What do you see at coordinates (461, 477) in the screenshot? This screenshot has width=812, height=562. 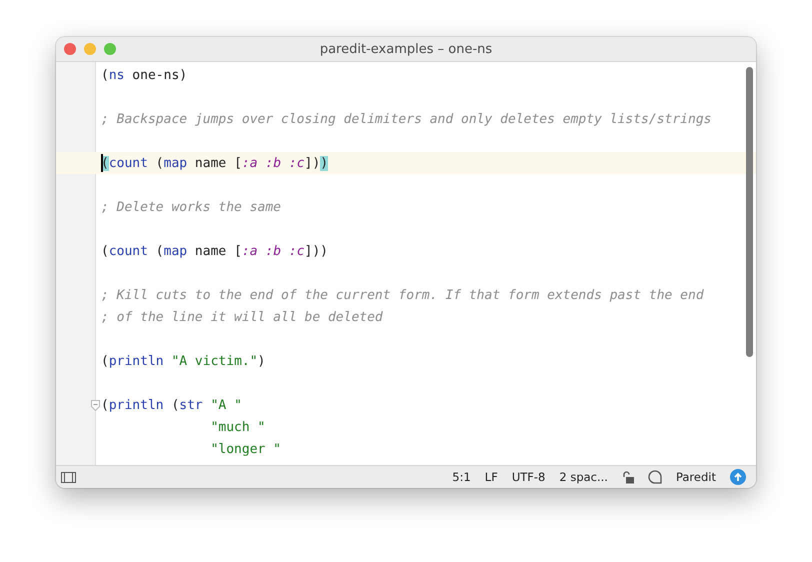 I see `caret-position: 5:1` at bounding box center [461, 477].